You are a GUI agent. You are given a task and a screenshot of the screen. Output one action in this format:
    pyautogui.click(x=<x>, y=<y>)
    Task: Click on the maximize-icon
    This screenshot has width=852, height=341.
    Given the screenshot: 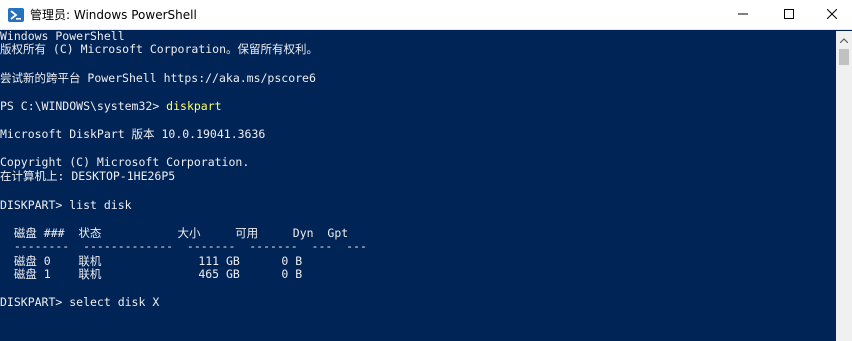 What is the action you would take?
    pyautogui.click(x=789, y=15)
    